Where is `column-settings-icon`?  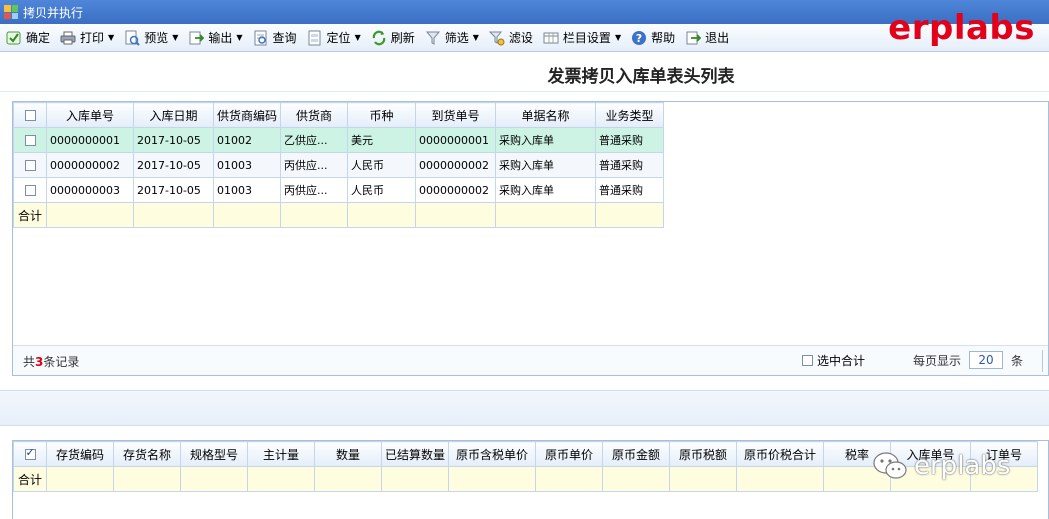 column-settings-icon is located at coordinates (551, 38).